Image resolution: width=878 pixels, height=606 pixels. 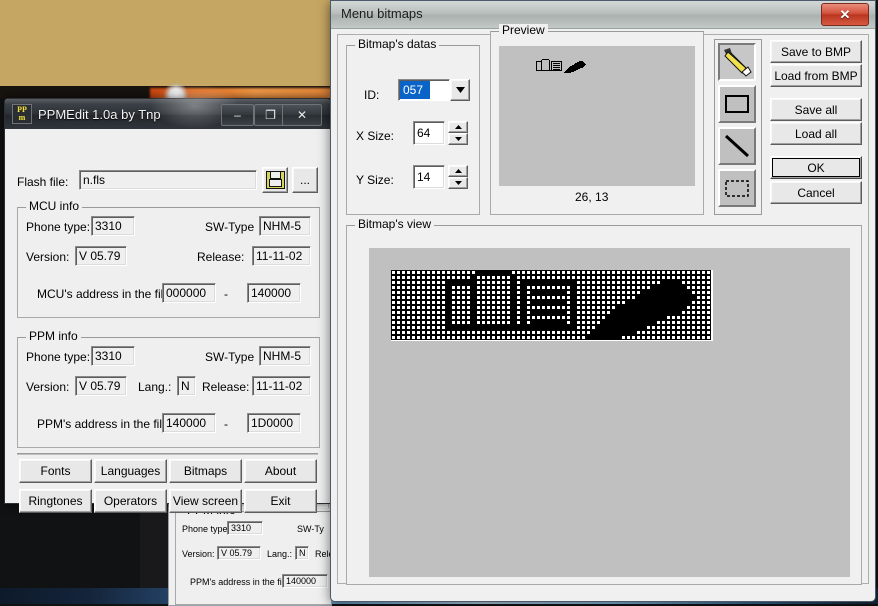 I want to click on mcu-phone-type-field: 3310, so click(x=113, y=226).